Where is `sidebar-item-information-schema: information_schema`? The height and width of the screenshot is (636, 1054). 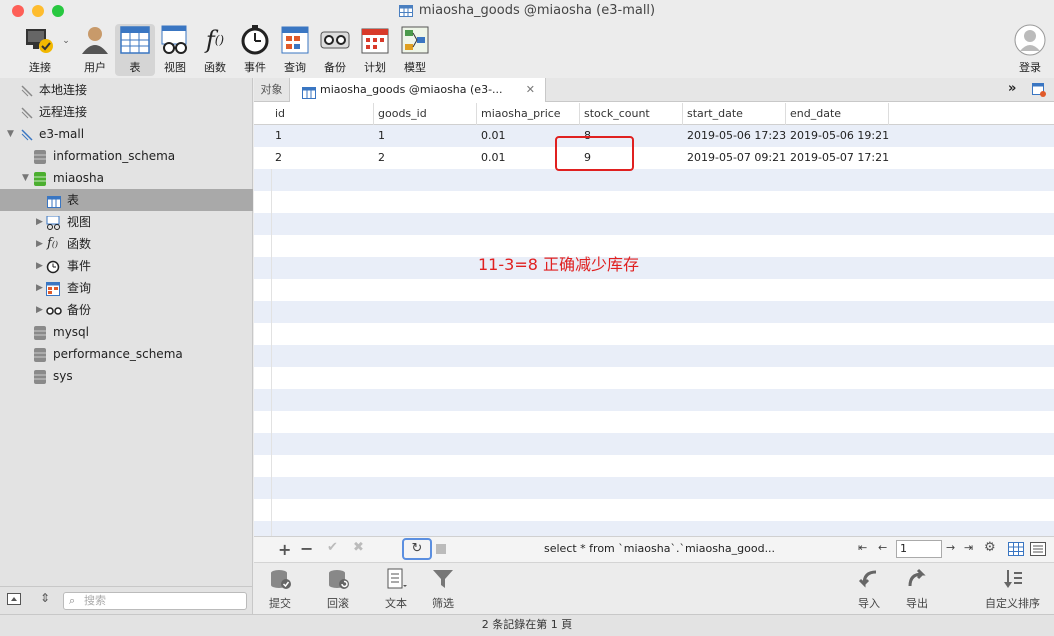
sidebar-item-information-schema: information_schema is located at coordinates (126, 156).